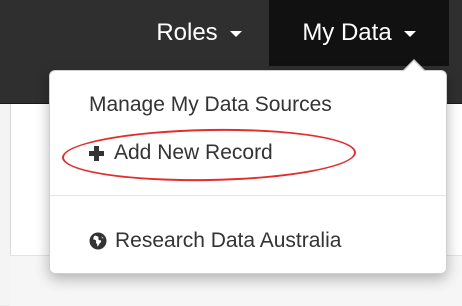  I want to click on my-data-label: My Data, so click(347, 32).